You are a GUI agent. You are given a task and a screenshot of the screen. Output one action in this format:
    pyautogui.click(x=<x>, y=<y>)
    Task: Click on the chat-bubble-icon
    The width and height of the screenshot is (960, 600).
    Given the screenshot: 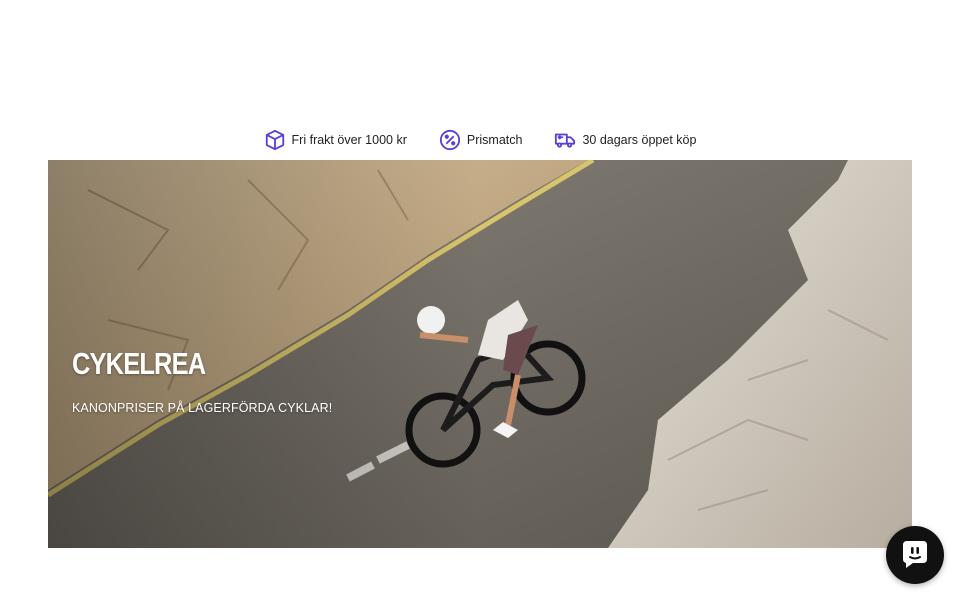 What is the action you would take?
    pyautogui.click(x=915, y=554)
    